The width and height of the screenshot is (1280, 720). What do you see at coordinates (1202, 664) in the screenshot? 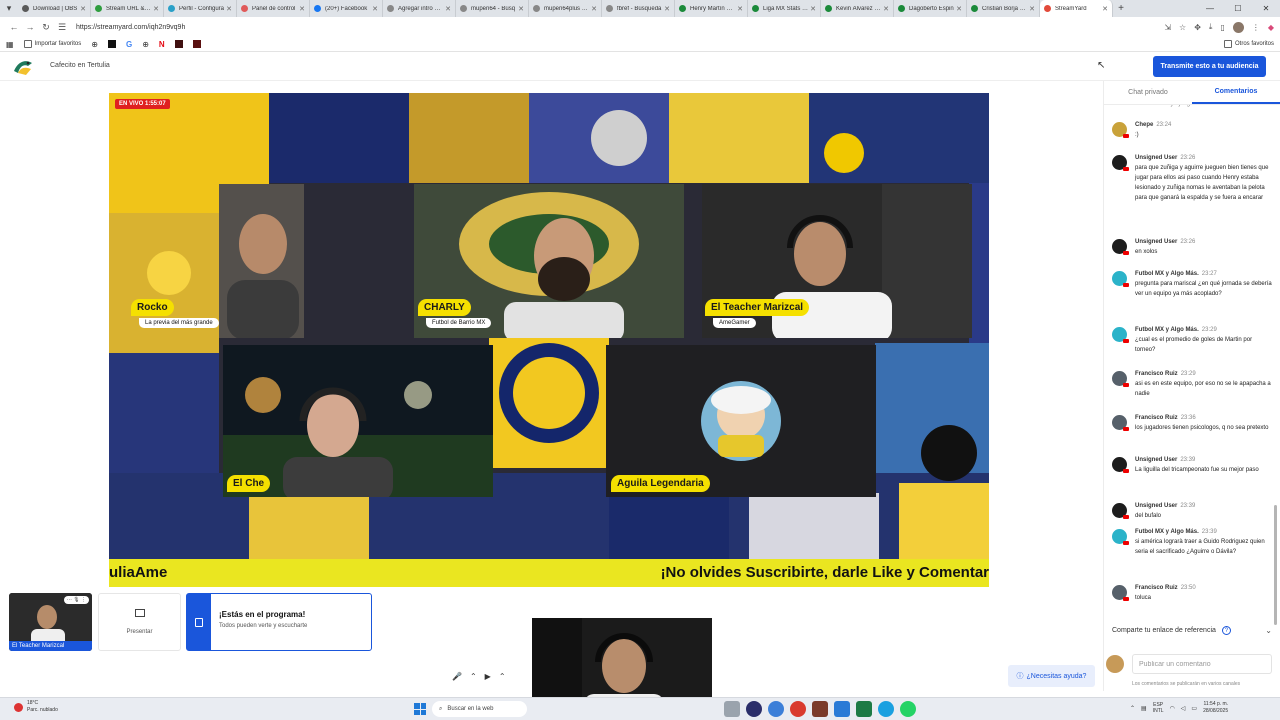
I see `comment-input` at bounding box center [1202, 664].